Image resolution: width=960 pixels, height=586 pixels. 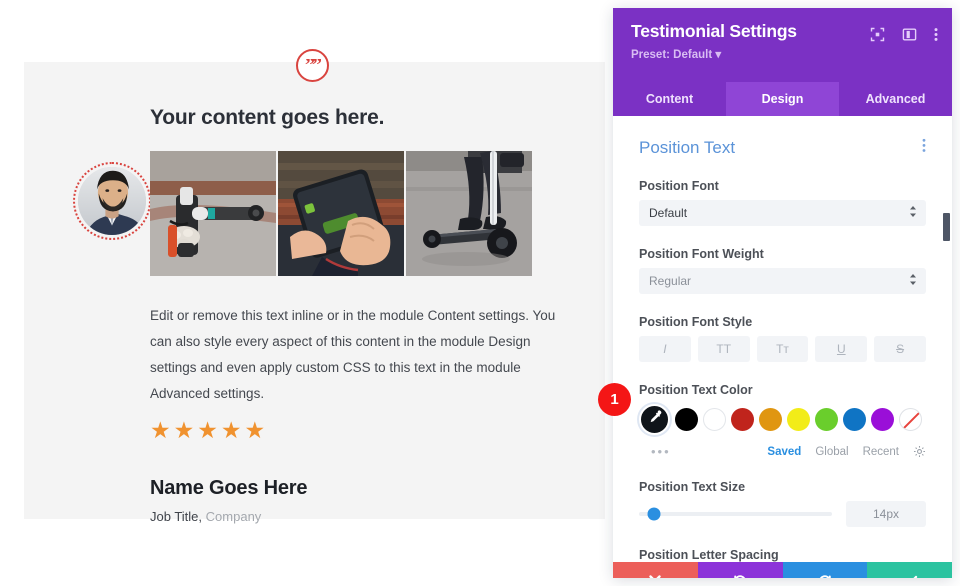 What do you see at coordinates (723, 349) in the screenshot?
I see `uppercase-button: TT` at bounding box center [723, 349].